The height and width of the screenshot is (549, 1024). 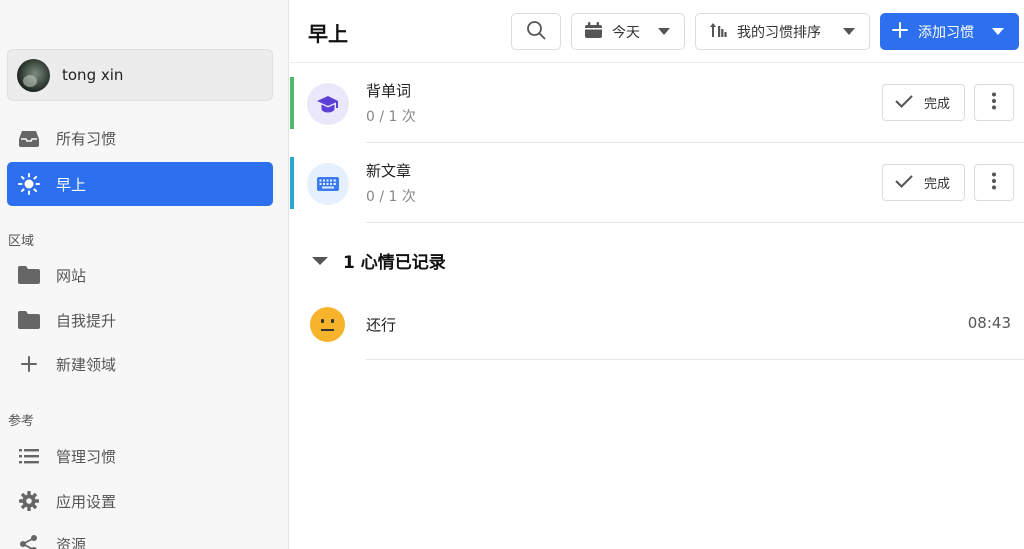 I want to click on share-icon, so click(x=29, y=541).